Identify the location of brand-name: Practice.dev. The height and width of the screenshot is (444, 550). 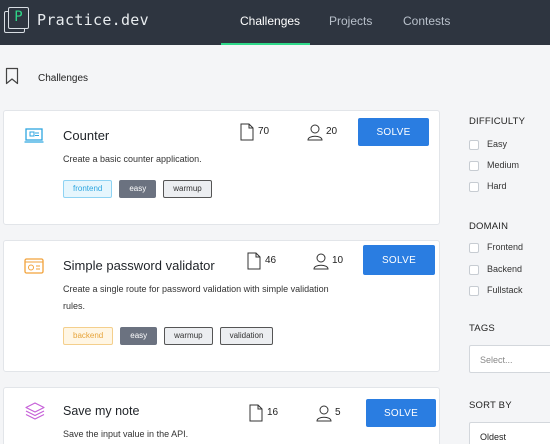
(93, 20).